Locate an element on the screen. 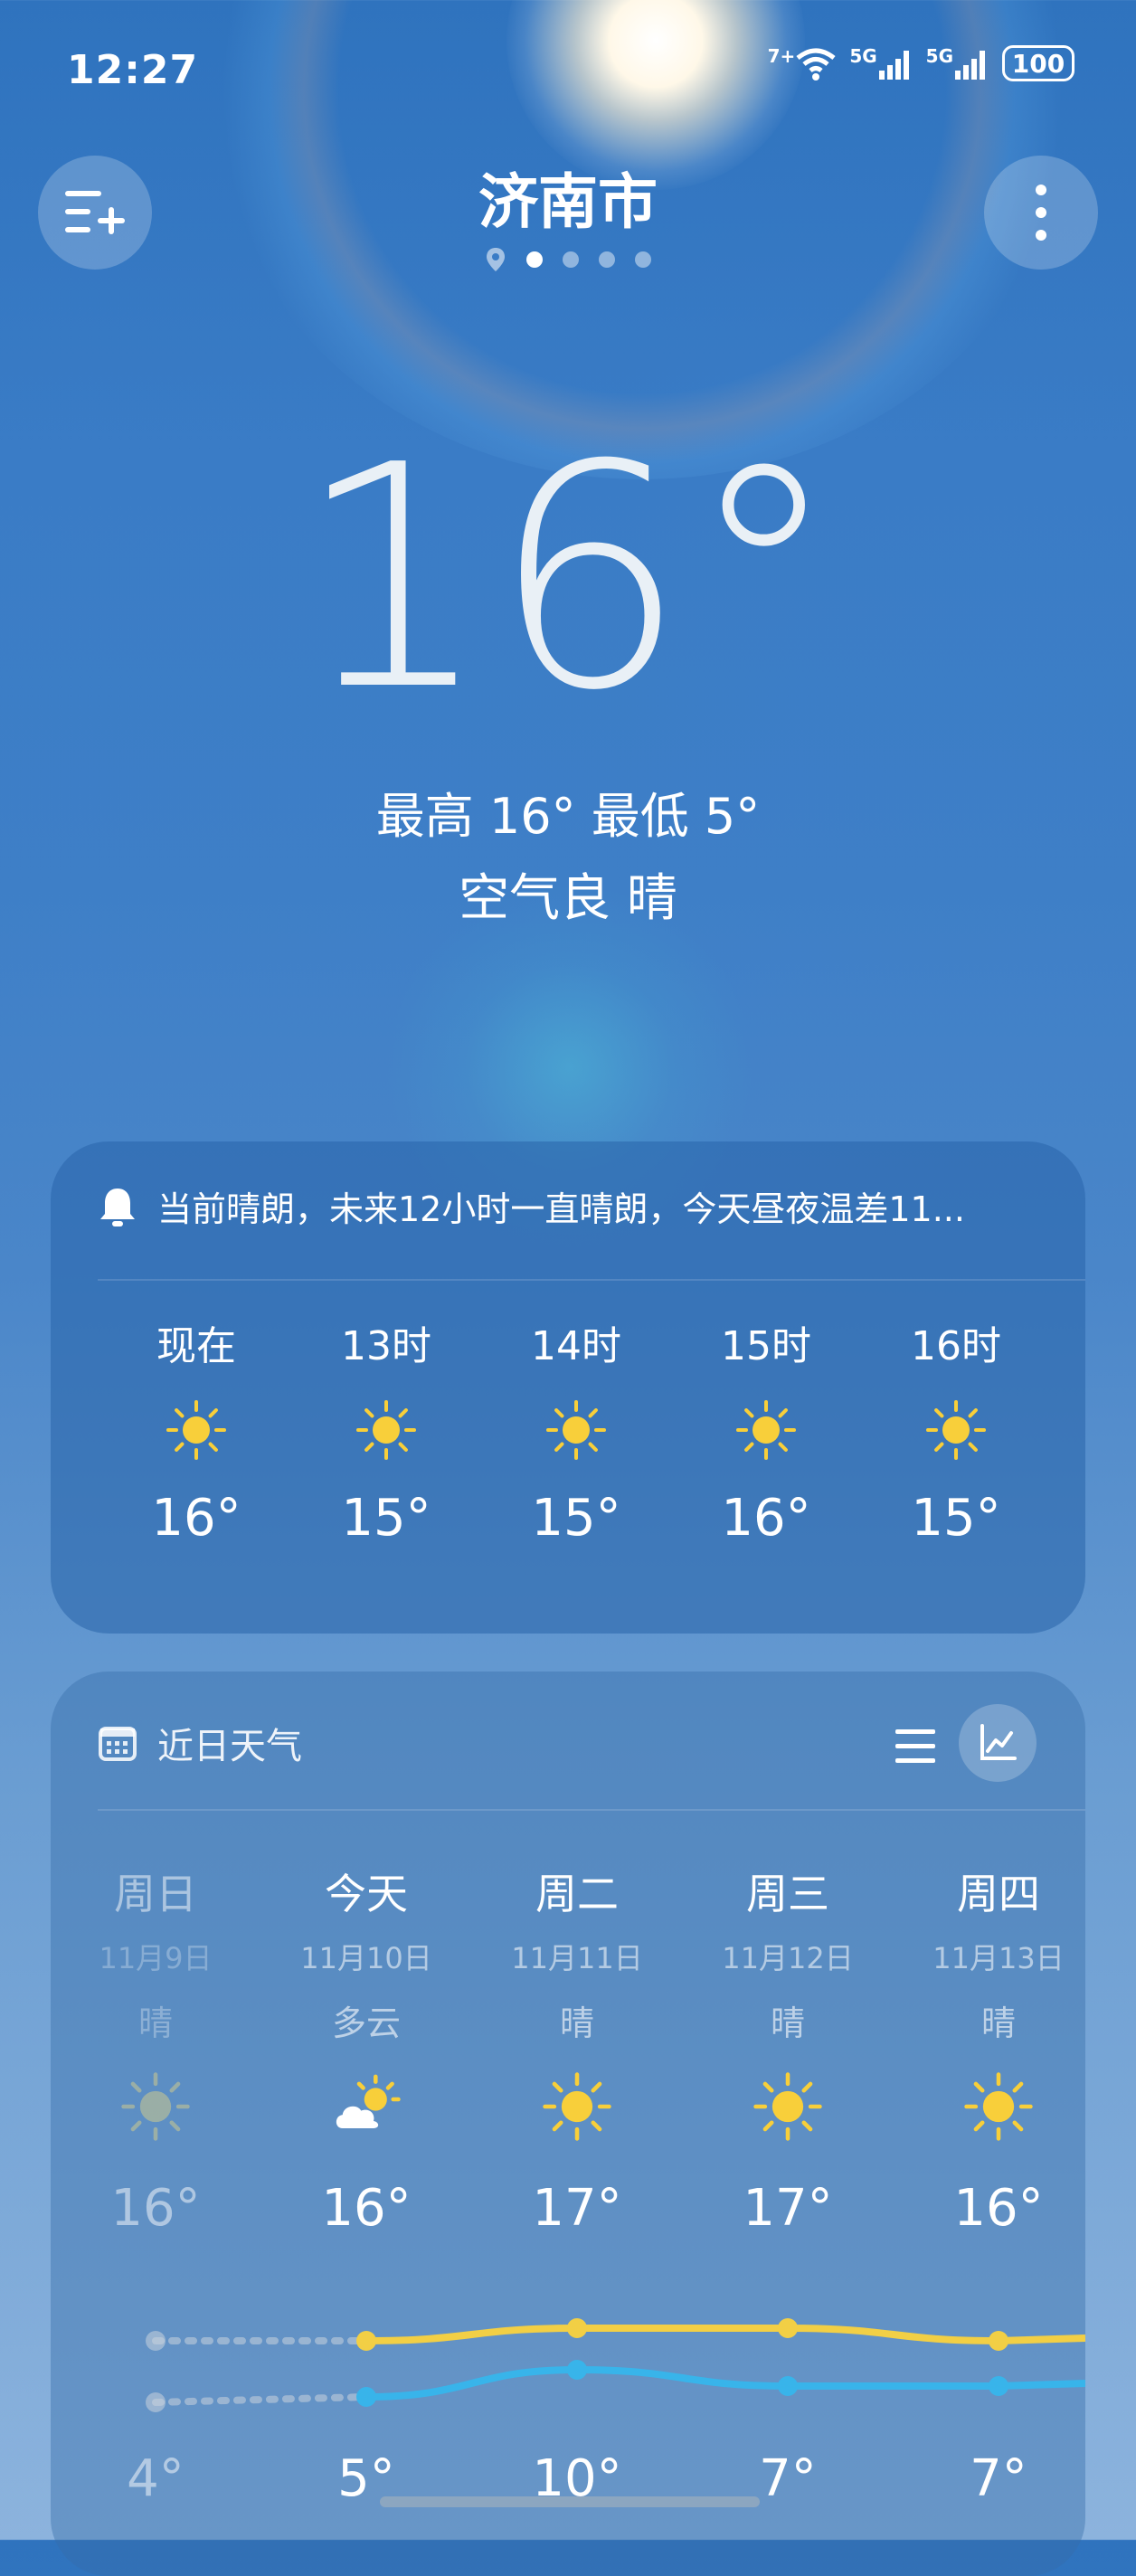 The height and width of the screenshot is (2576, 1136). more-vertical-icon is located at coordinates (1041, 213).